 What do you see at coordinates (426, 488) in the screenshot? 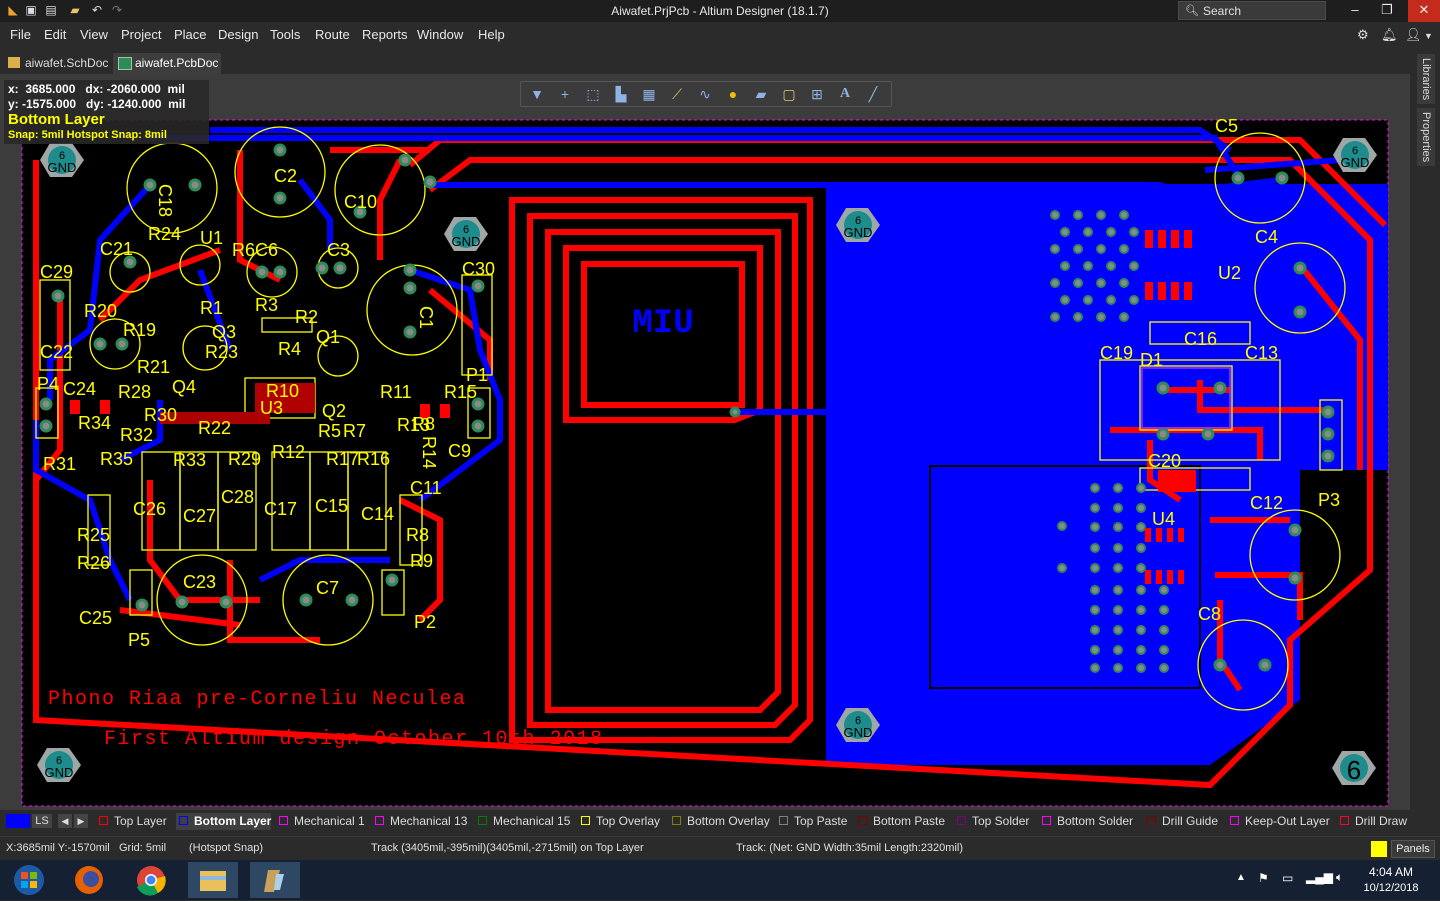
I see `designator-c11: C11` at bounding box center [426, 488].